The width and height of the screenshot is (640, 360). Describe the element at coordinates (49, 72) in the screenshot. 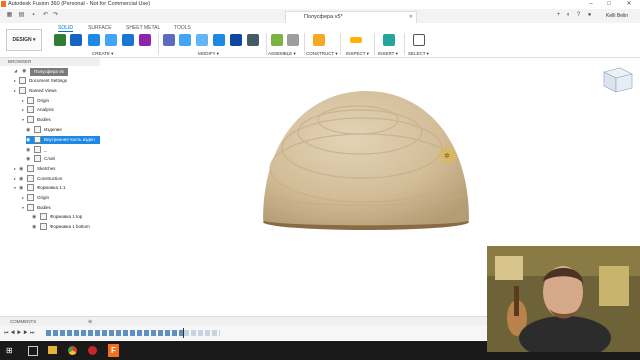

I see `browser-root: Полусфера v5` at that location.